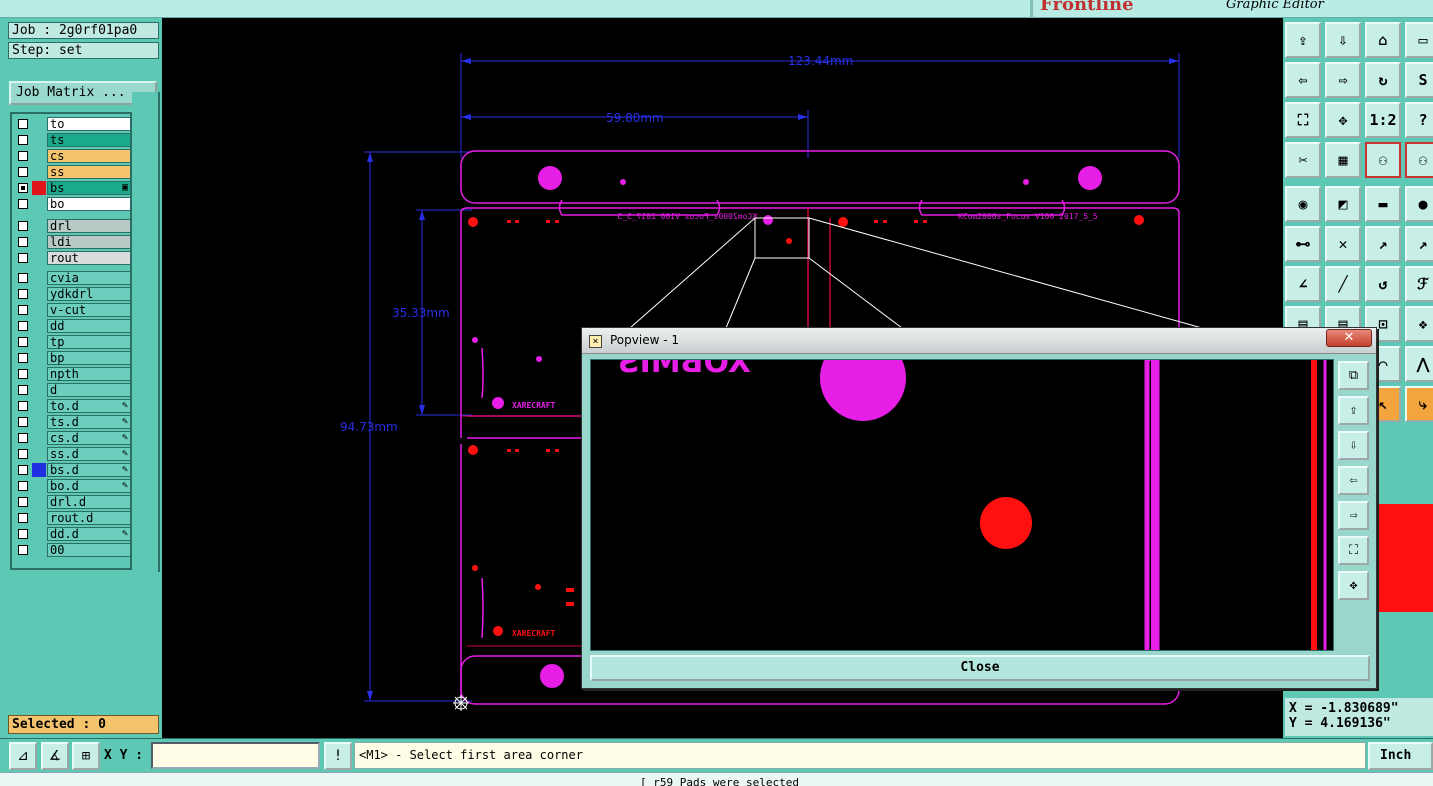 The height and width of the screenshot is (786, 1433). What do you see at coordinates (1343, 80) in the screenshot?
I see `pan-right-icon: ⇨` at bounding box center [1343, 80].